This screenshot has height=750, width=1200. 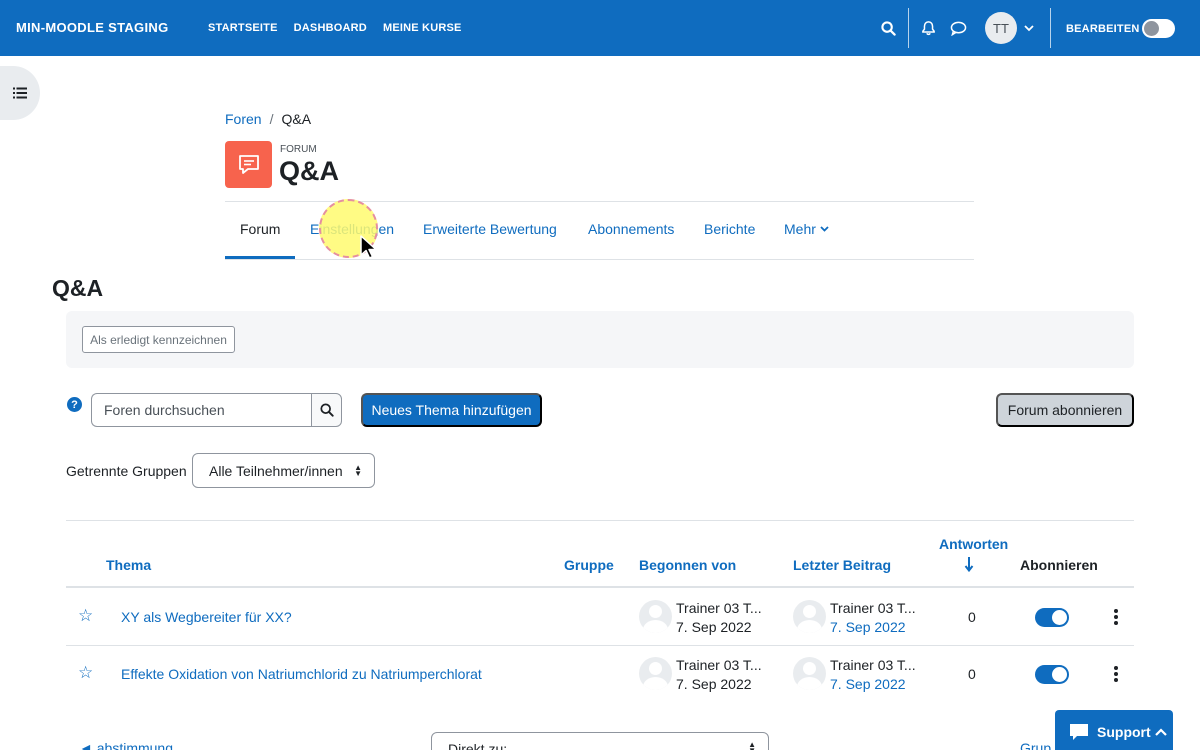 What do you see at coordinates (631, 229) in the screenshot?
I see `tab-abonnements: Abonnements` at bounding box center [631, 229].